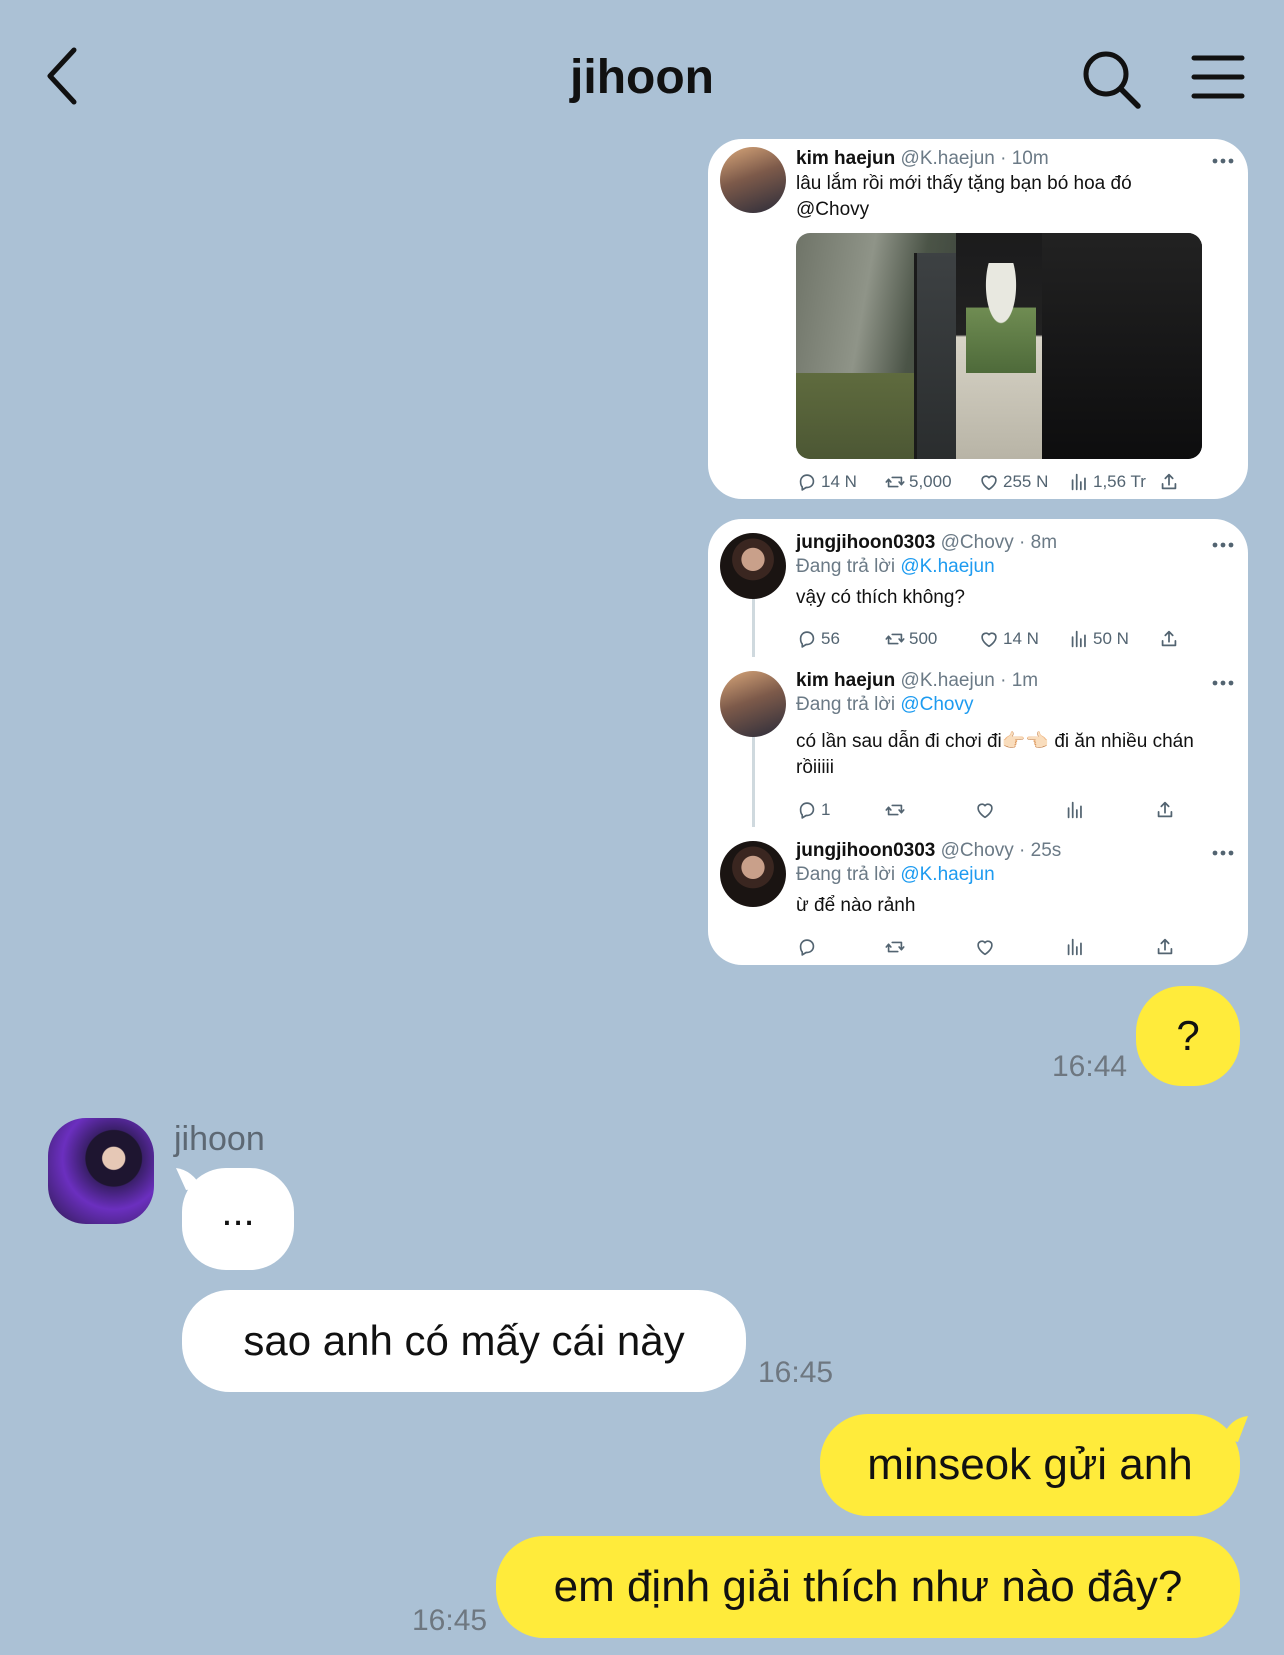 The width and height of the screenshot is (1284, 1655). I want to click on sender-name: jihoon, so click(219, 1139).